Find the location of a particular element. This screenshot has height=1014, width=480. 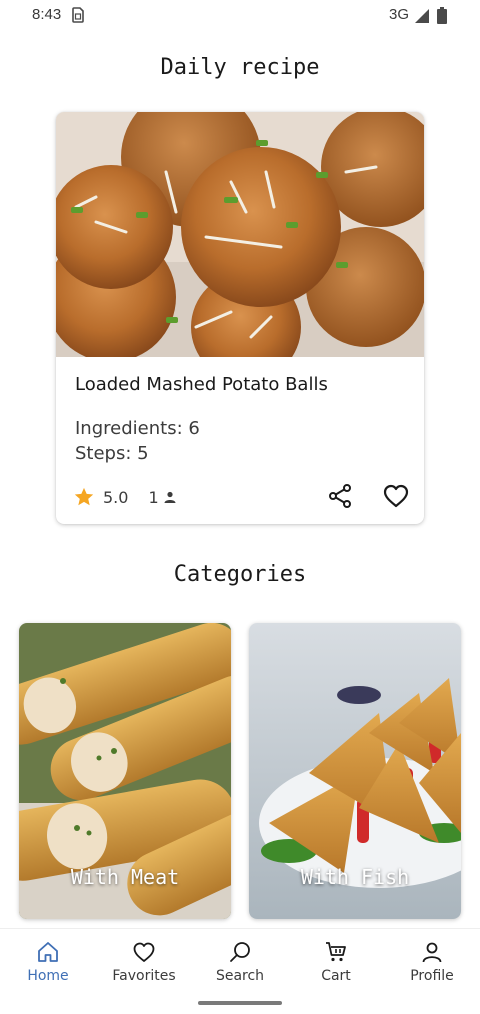

sim-card-icon is located at coordinates (78, 15).